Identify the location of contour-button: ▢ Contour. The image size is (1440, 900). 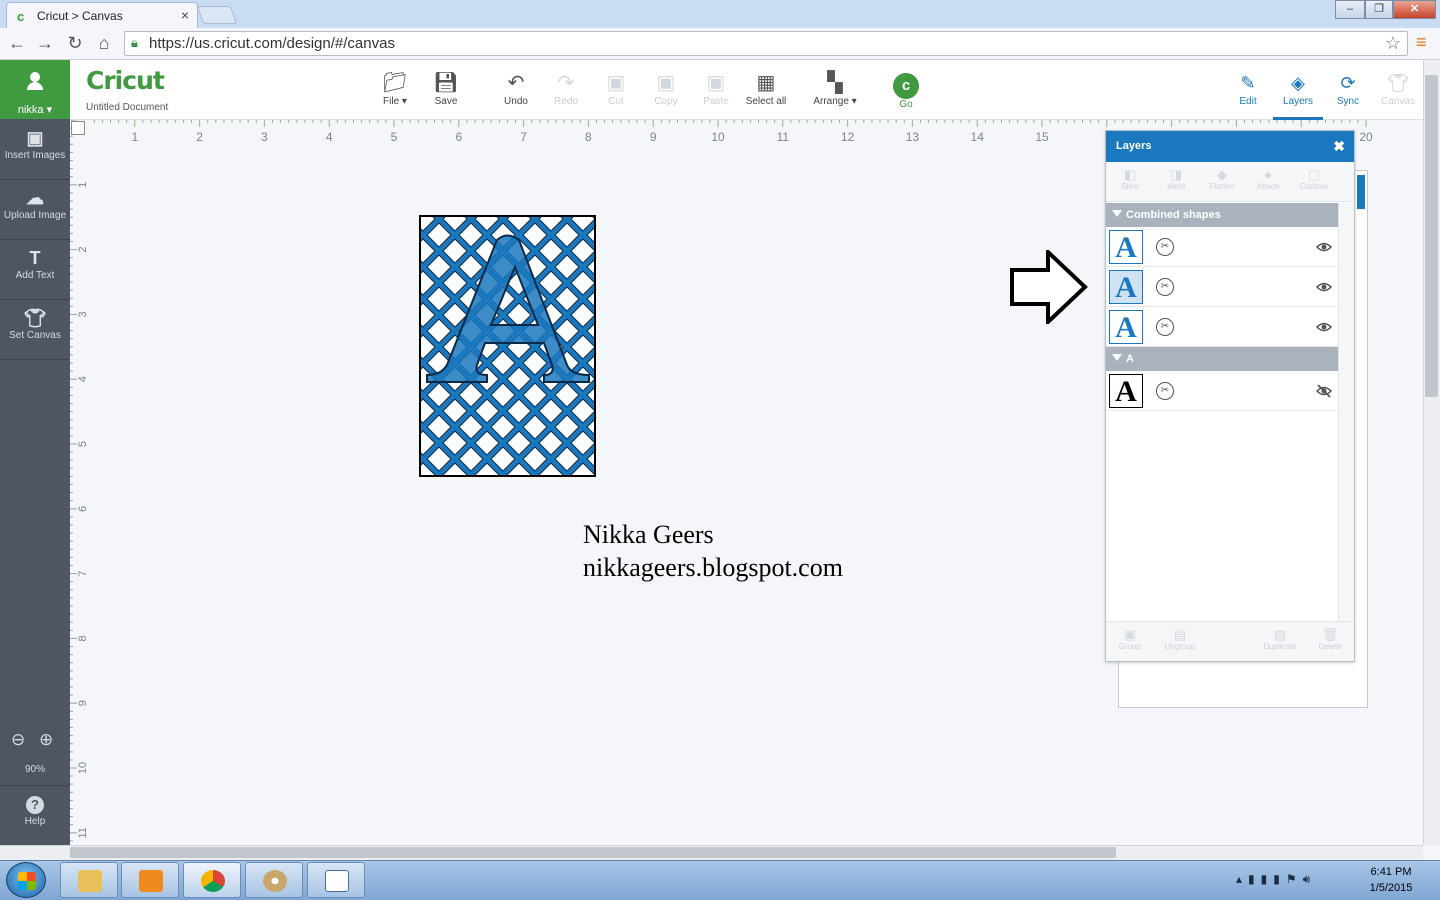
(1314, 180).